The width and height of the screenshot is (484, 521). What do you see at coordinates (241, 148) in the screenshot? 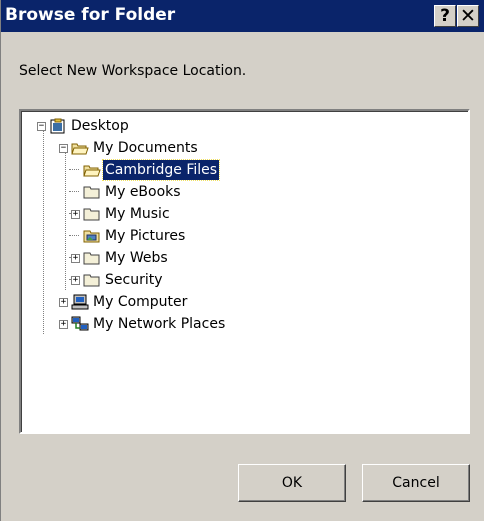
I see `tree-node-my-documents: − My Documents` at bounding box center [241, 148].